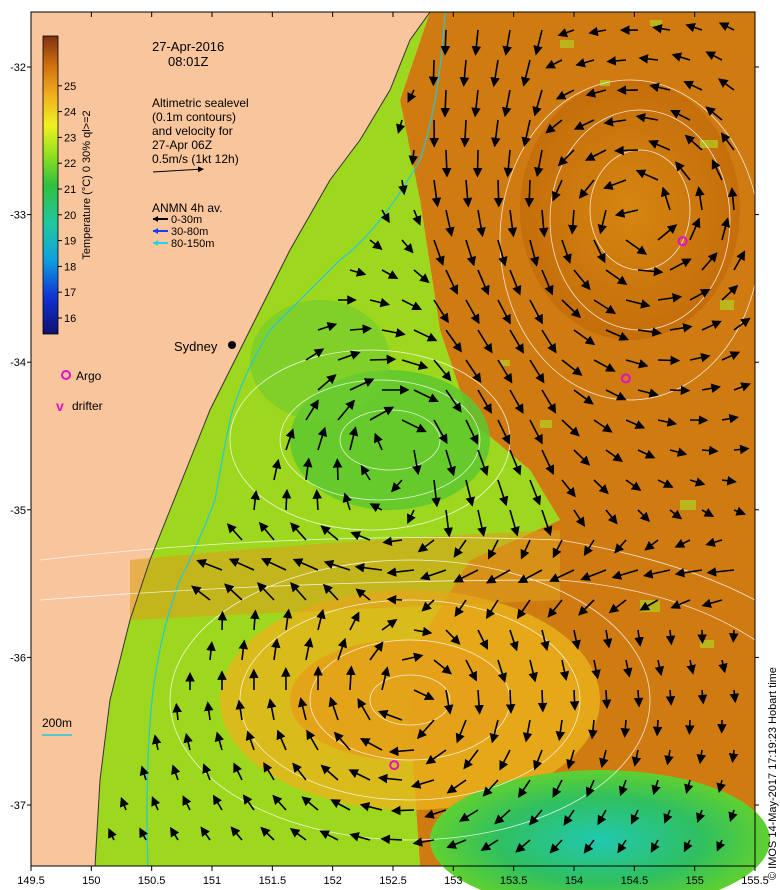 The height and width of the screenshot is (890, 780). I want to click on colorbar-tick-label: 16, so click(70, 319).